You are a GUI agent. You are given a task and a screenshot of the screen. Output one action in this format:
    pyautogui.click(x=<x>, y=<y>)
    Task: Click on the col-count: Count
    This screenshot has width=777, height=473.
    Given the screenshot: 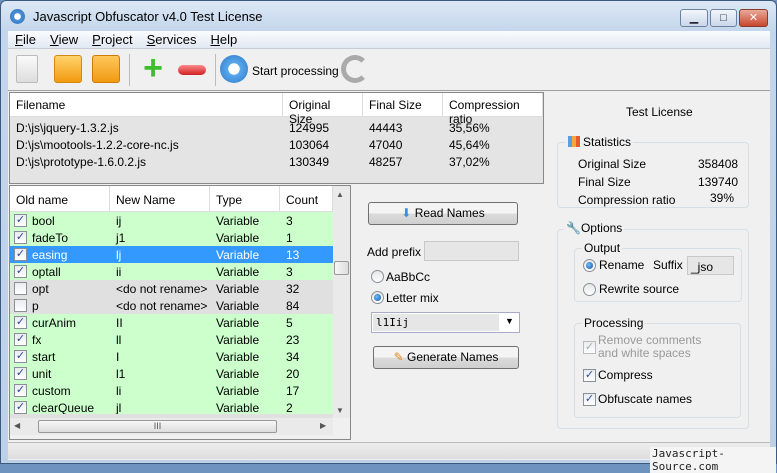 What is the action you would take?
    pyautogui.click(x=306, y=199)
    